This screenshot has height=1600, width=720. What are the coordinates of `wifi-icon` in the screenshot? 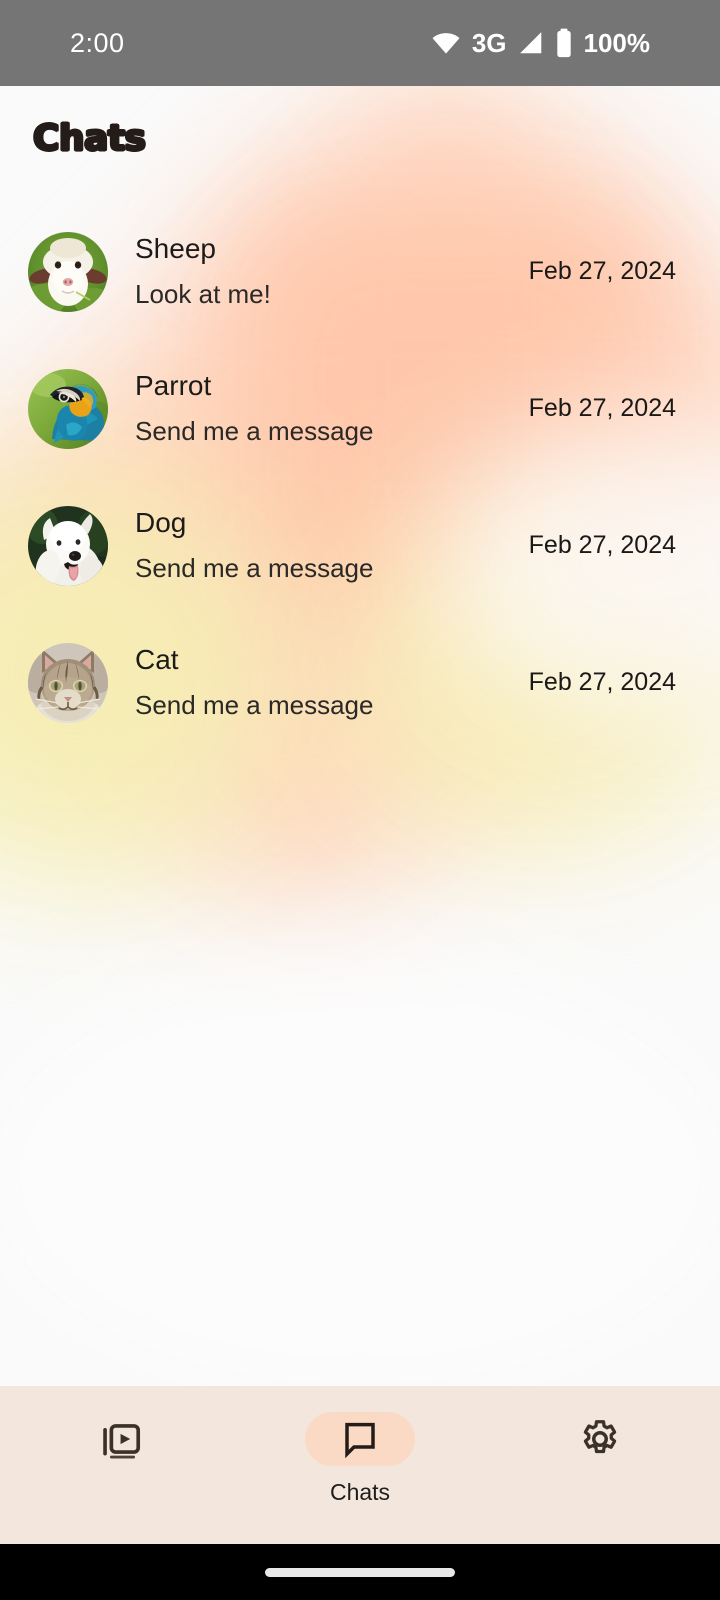 It's located at (446, 43).